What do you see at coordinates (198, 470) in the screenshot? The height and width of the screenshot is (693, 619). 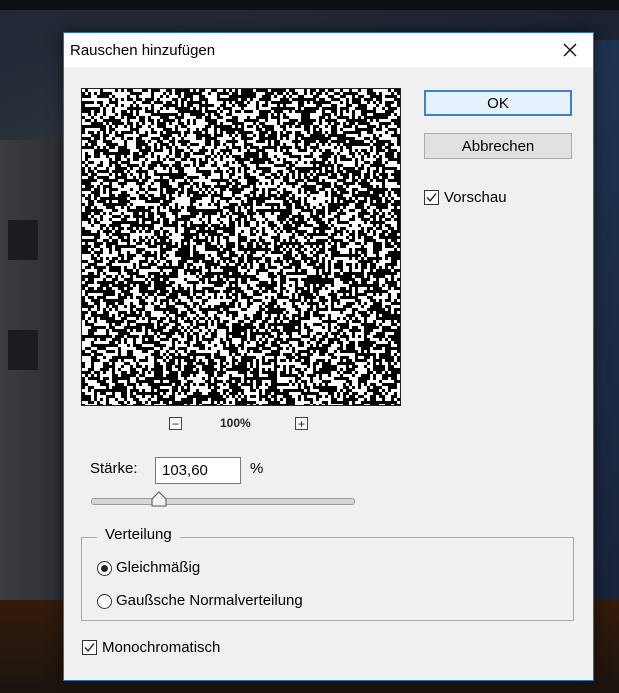 I see `strength-input: 103,60` at bounding box center [198, 470].